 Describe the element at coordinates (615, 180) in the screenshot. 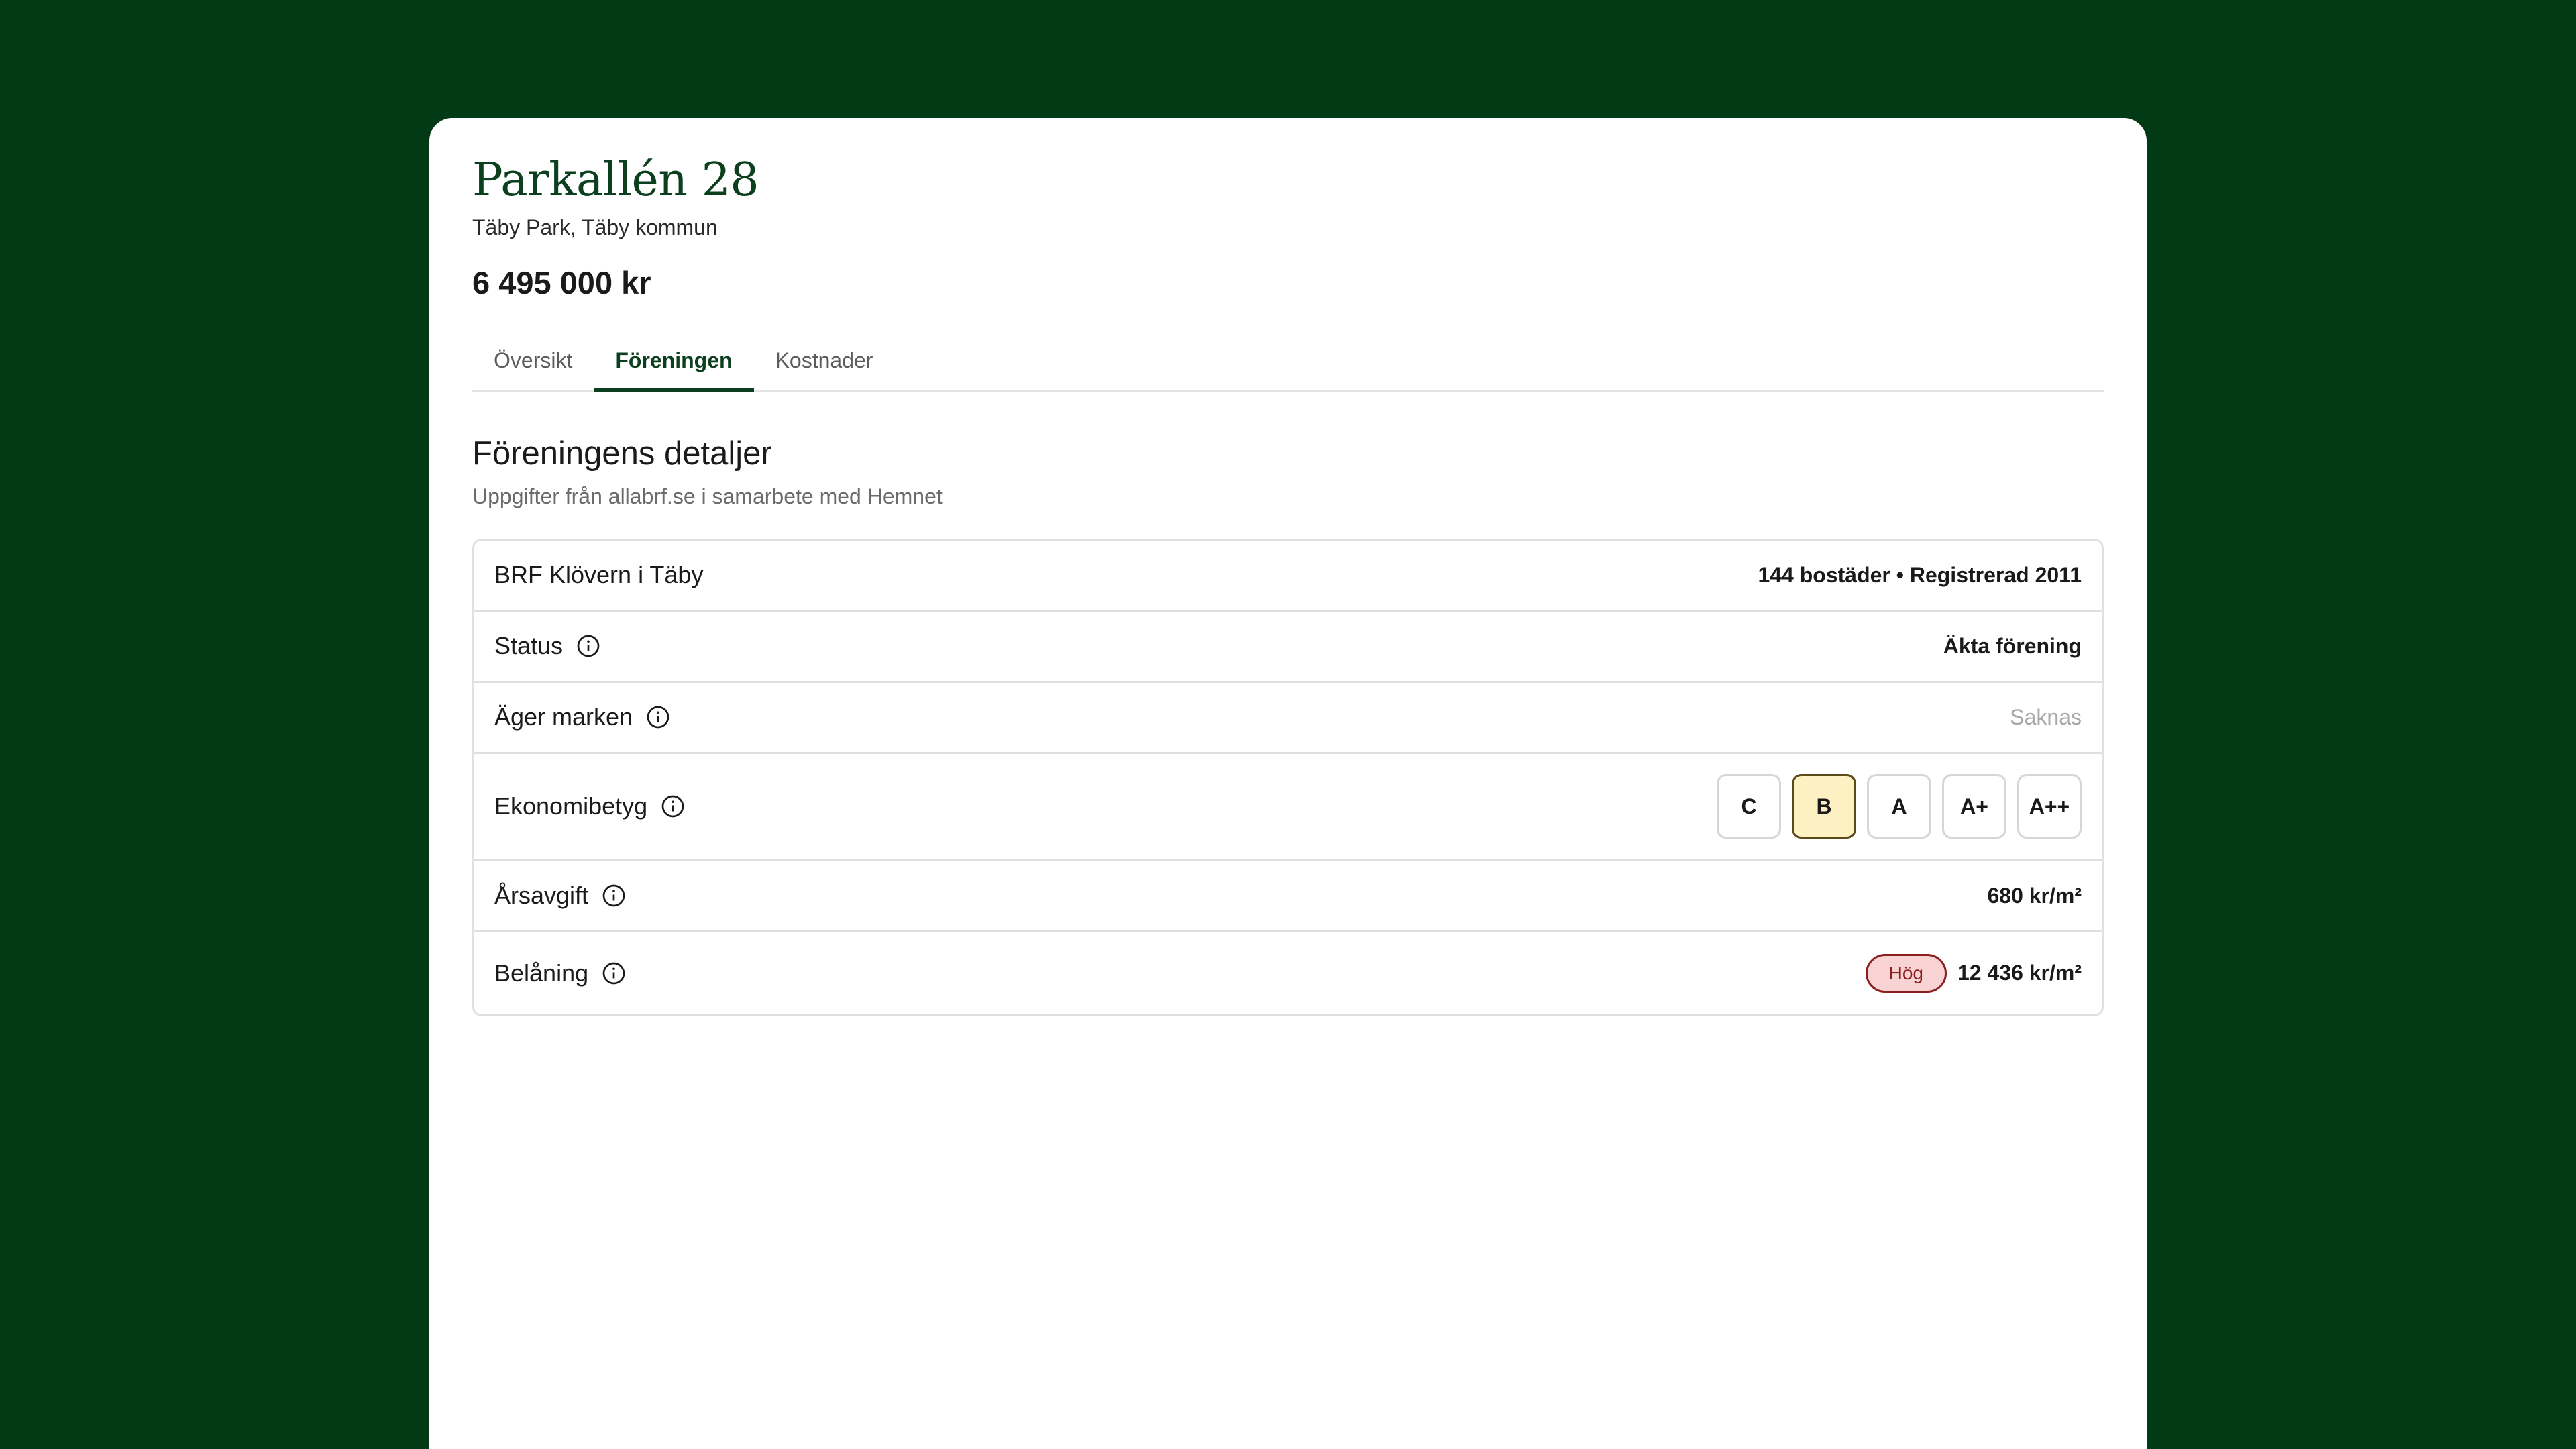

I see `listing-title: Parkallén 28` at that location.